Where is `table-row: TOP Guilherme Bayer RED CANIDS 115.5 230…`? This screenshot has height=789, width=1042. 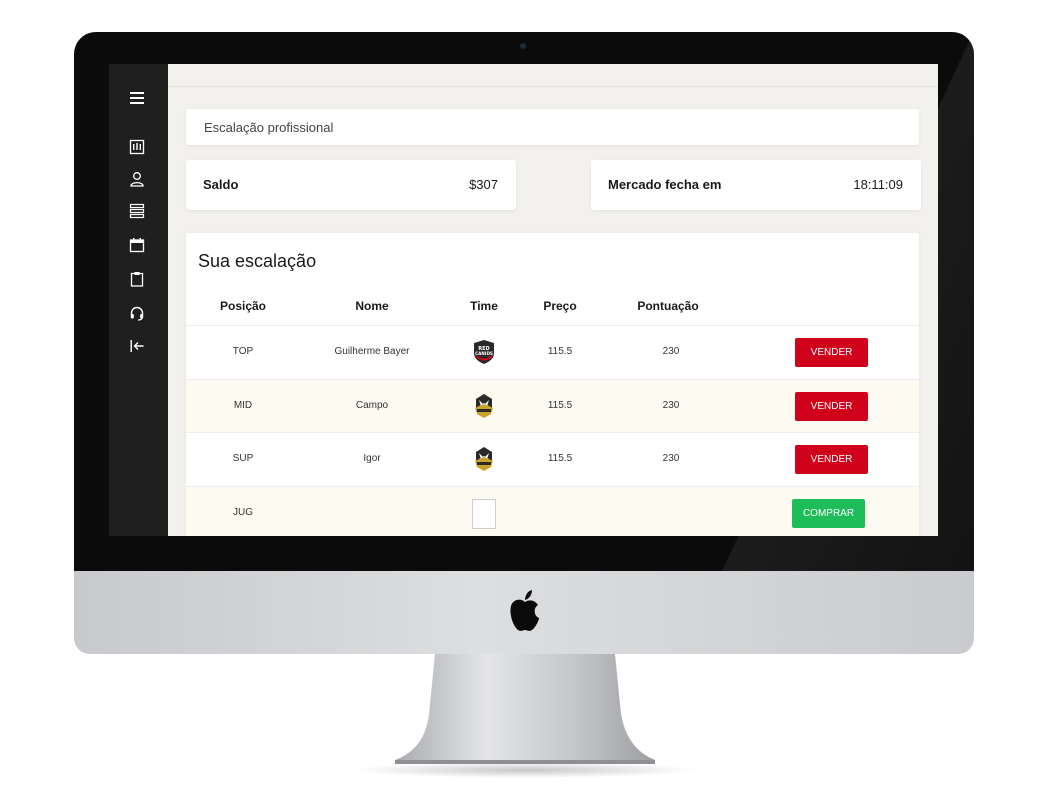 table-row: TOP Guilherme Bayer RED CANIDS 115.5 230… is located at coordinates (552, 352).